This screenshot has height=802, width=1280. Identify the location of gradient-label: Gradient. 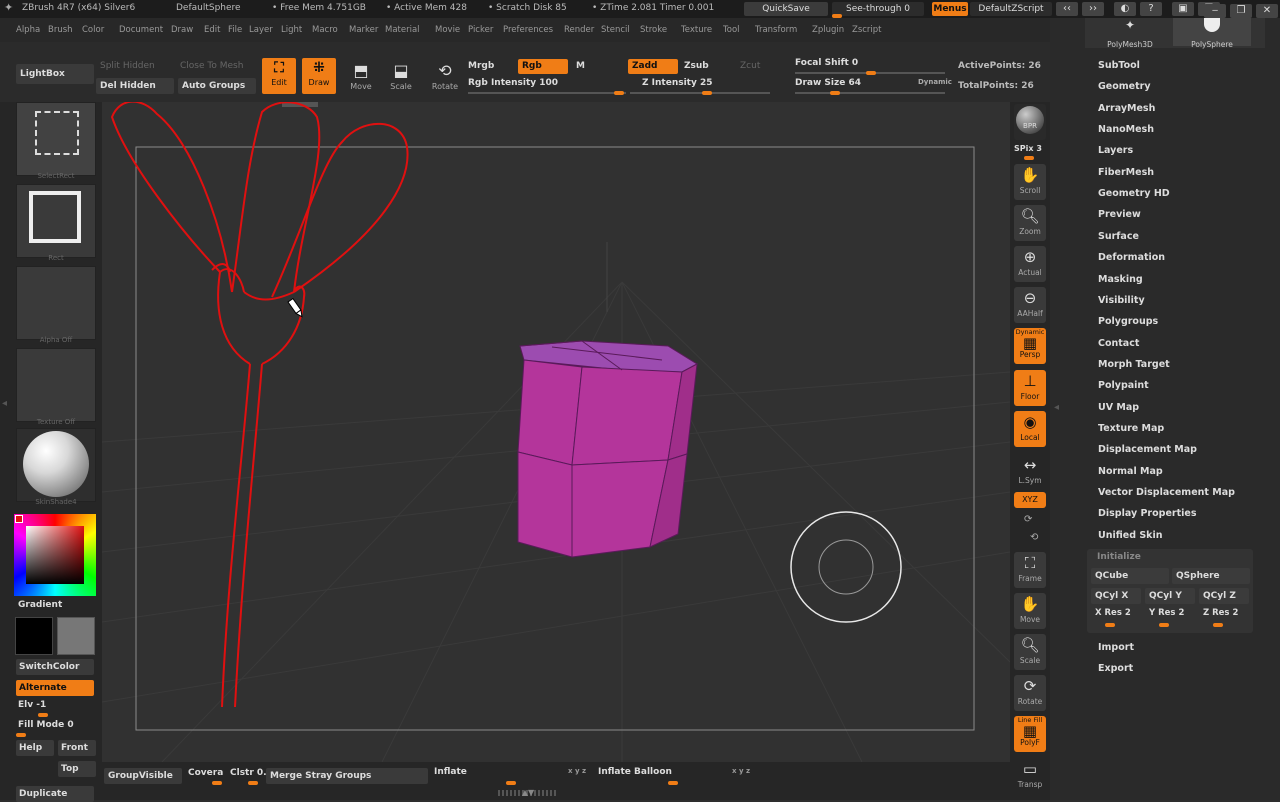
(40, 605).